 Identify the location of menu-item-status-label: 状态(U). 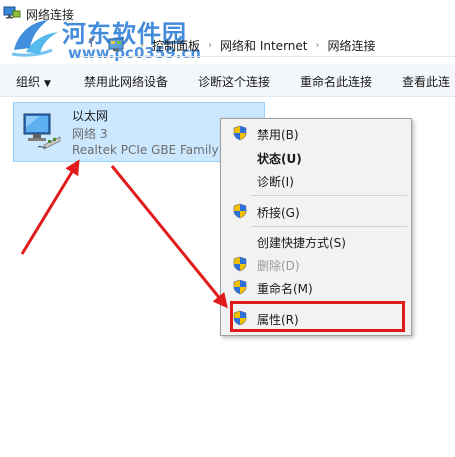
(279, 159).